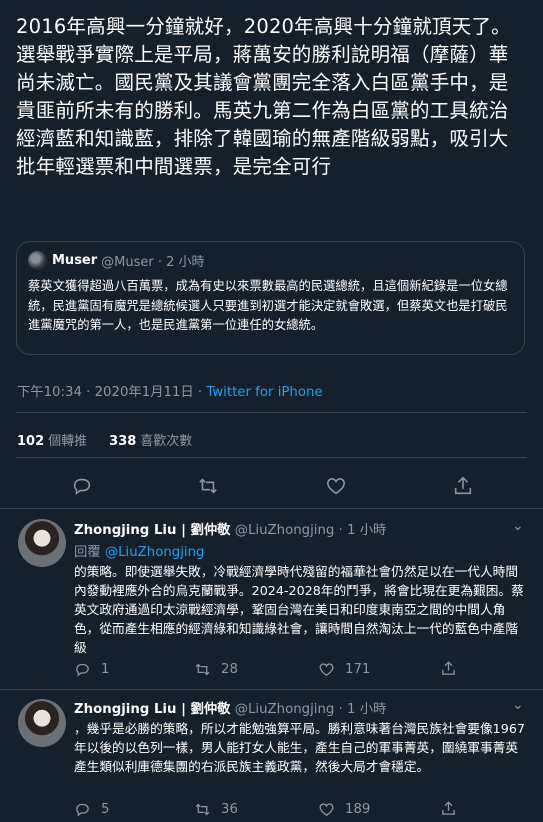  I want to click on replying-to-prefix: 回覆, so click(89, 552).